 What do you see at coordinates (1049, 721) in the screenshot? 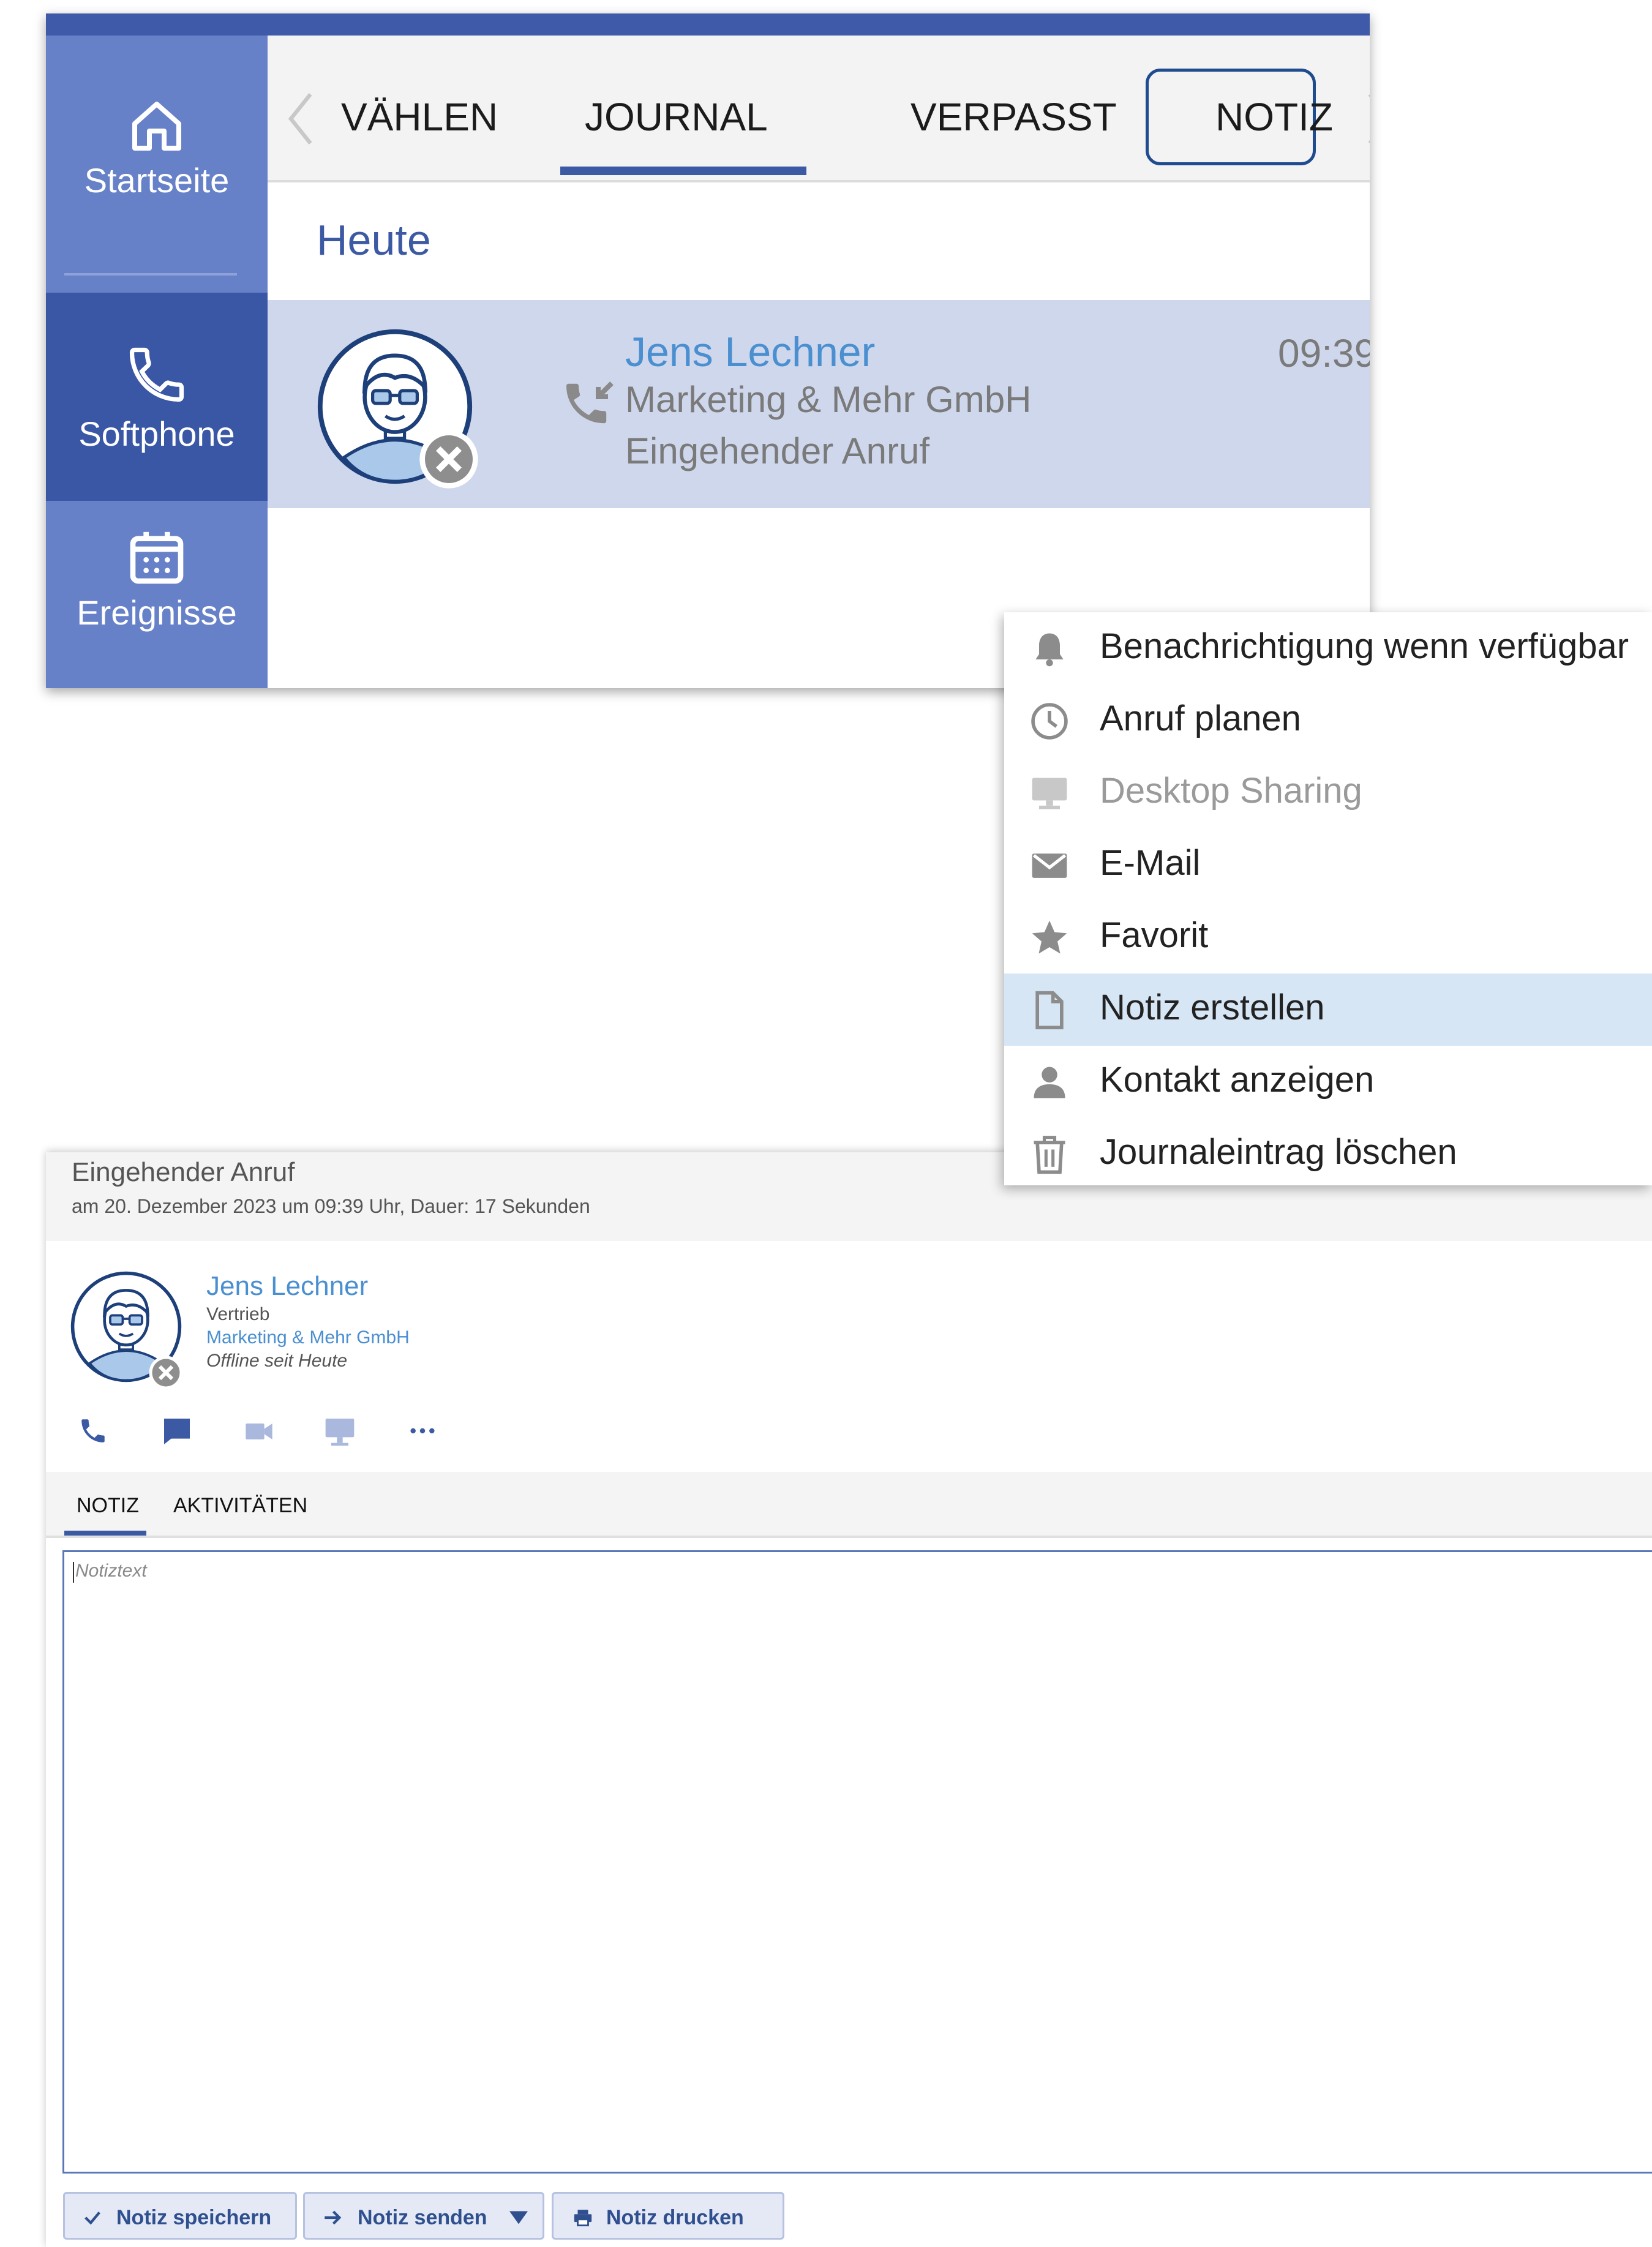
I see `clock-icon` at bounding box center [1049, 721].